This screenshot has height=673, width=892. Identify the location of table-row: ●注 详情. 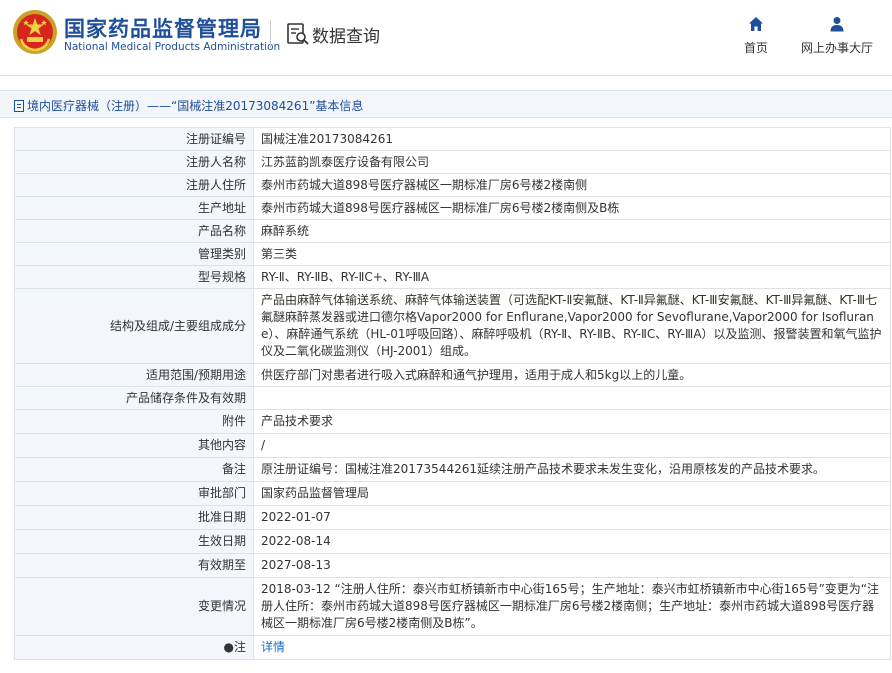
(452, 647).